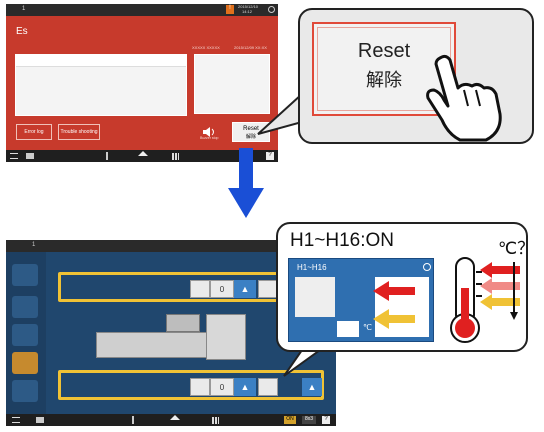 This screenshot has width=544, height=432. Describe the element at coordinates (464, 98) in the screenshot. I see `pointing-hand-icon` at that location.